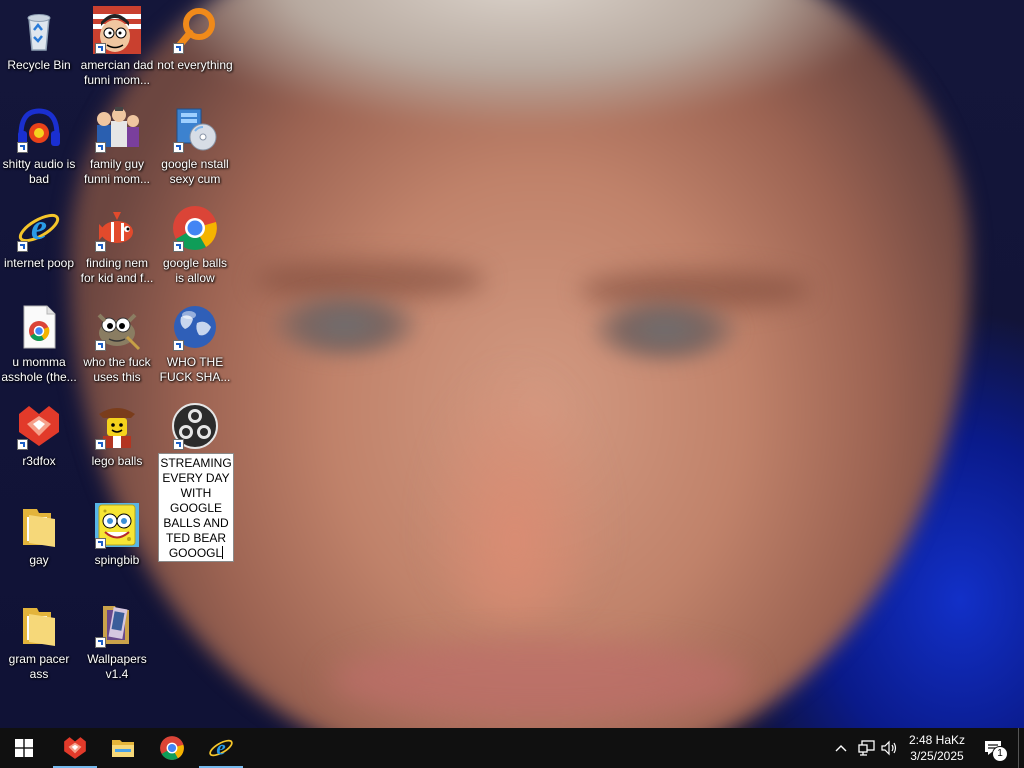 The image size is (1024, 768). I want to click on volume-button, so click(890, 748).